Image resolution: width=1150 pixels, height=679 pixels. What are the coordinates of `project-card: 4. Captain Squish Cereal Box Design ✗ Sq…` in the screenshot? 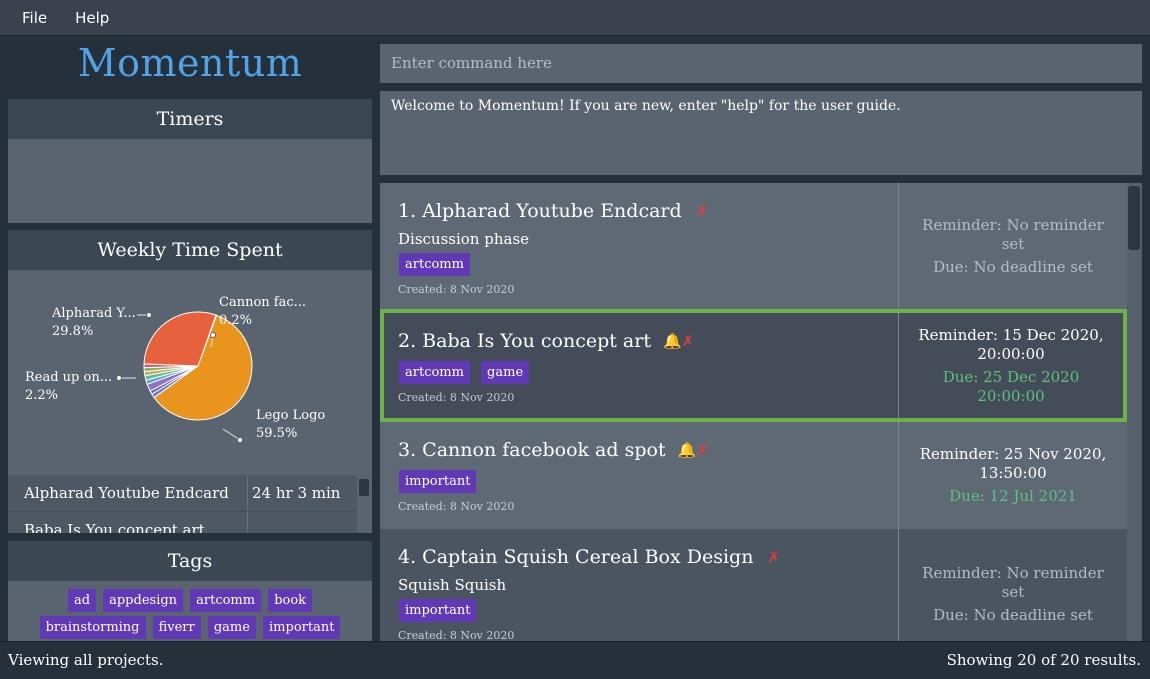 It's located at (753, 585).